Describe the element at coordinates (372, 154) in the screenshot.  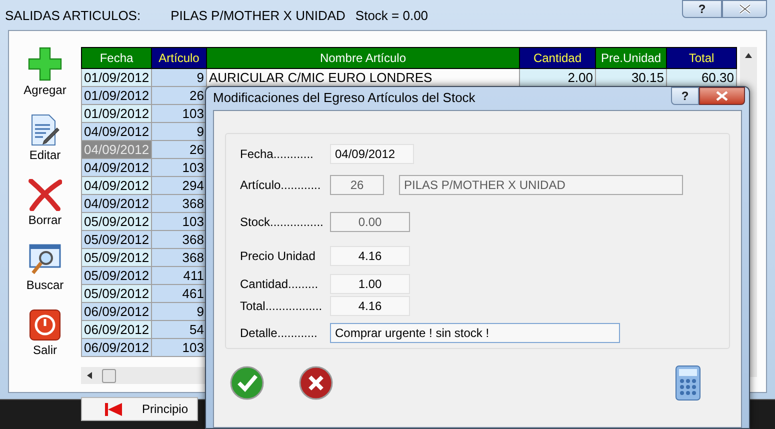
I see `input-field: 04/09/2012` at that location.